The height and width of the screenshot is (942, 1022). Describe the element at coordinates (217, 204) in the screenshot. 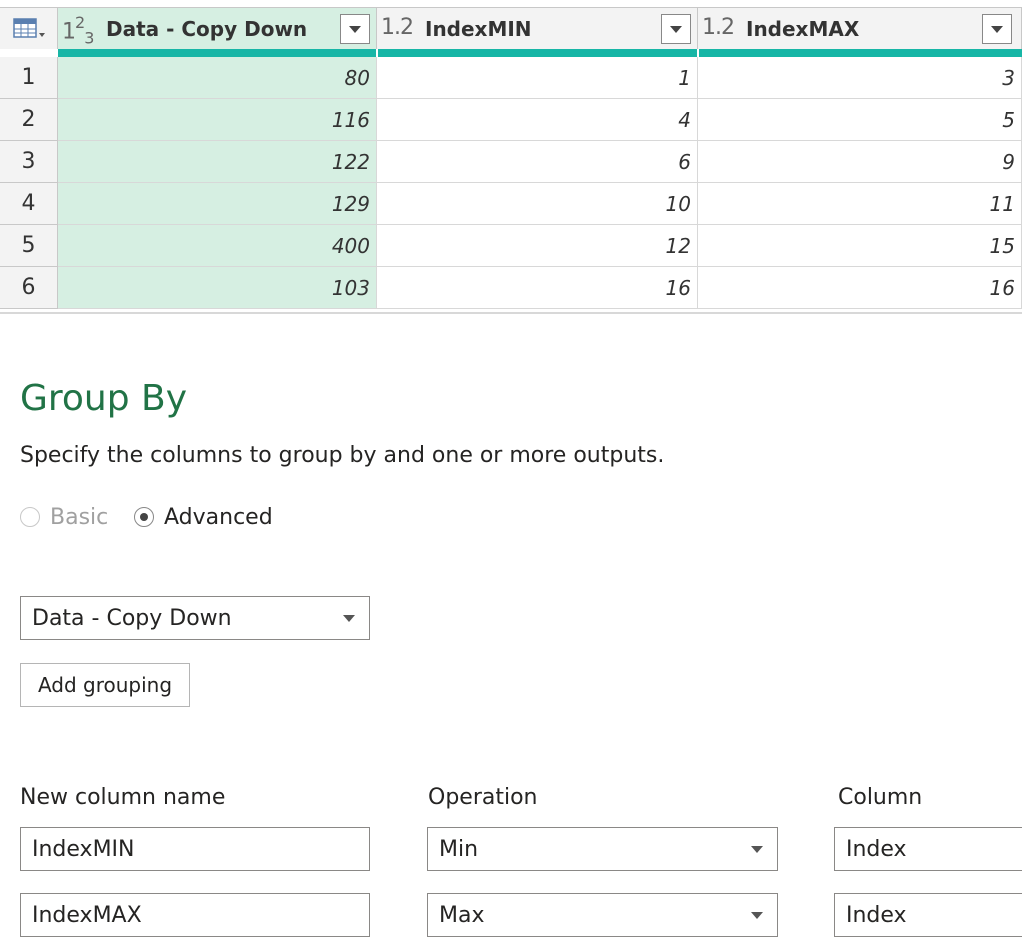

I see `table-cell: 129` at that location.